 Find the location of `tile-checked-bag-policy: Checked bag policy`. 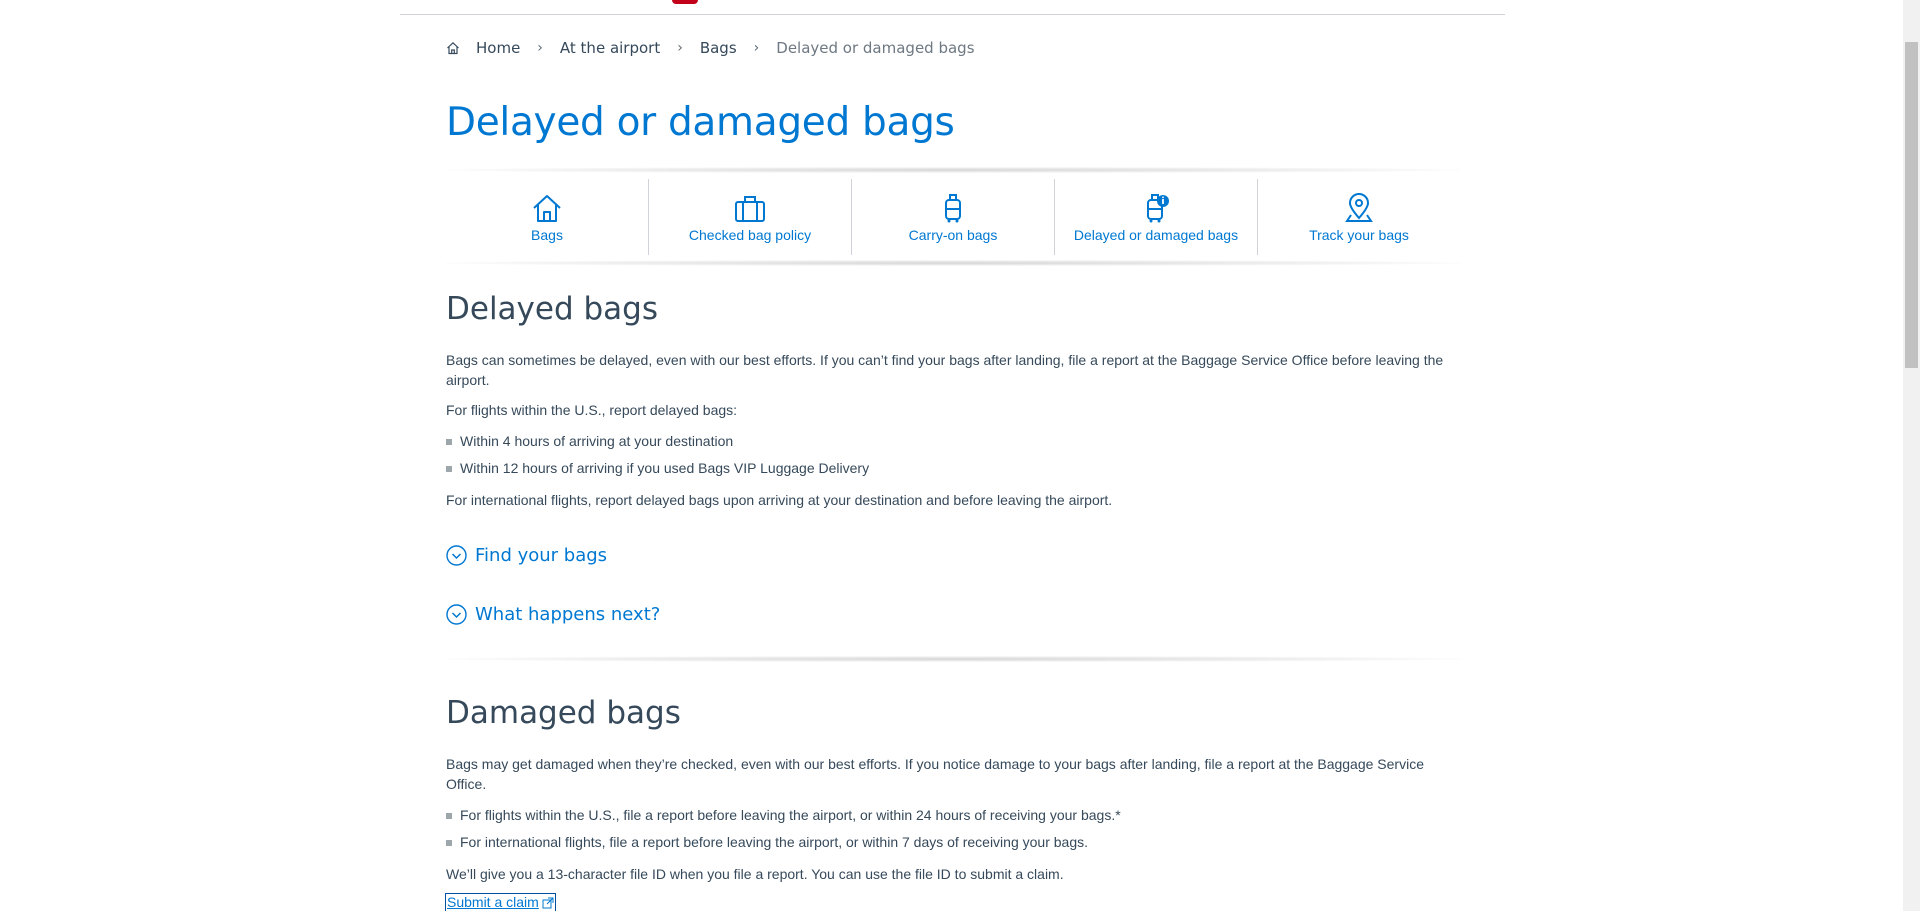

tile-checked-bag-policy: Checked bag policy is located at coordinates (750, 217).